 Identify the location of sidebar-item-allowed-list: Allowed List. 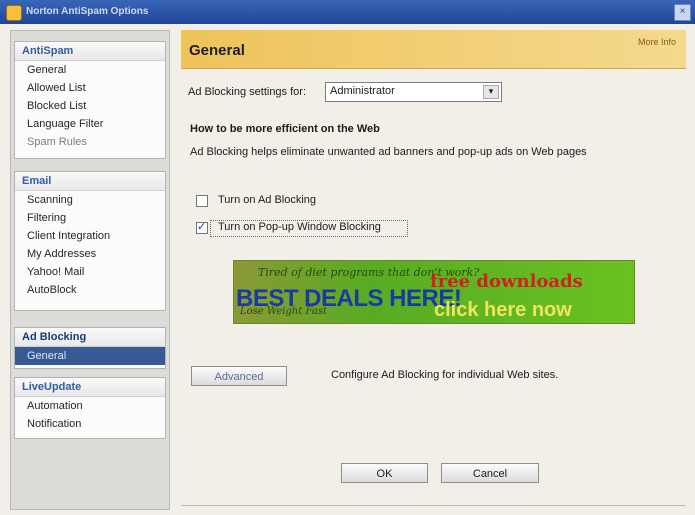
(90, 88).